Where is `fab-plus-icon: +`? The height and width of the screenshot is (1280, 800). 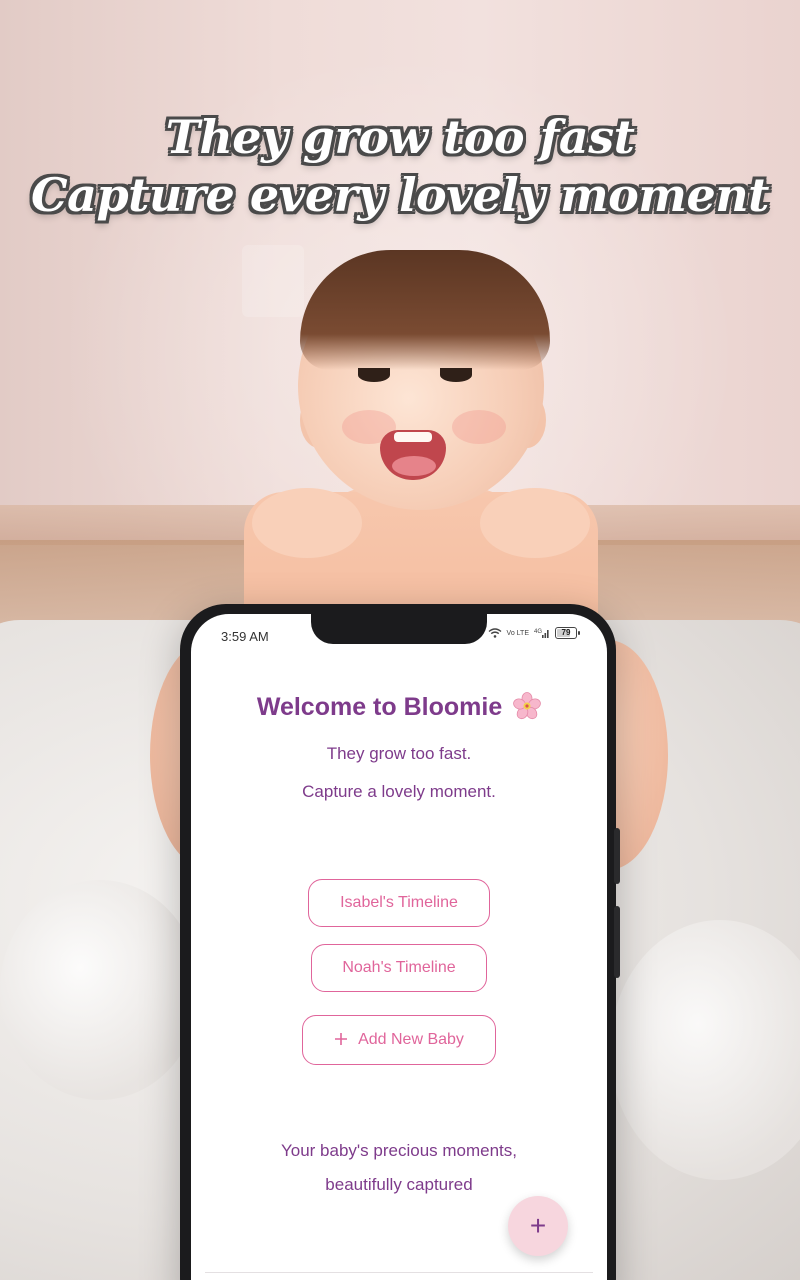
fab-plus-icon: + is located at coordinates (538, 1225).